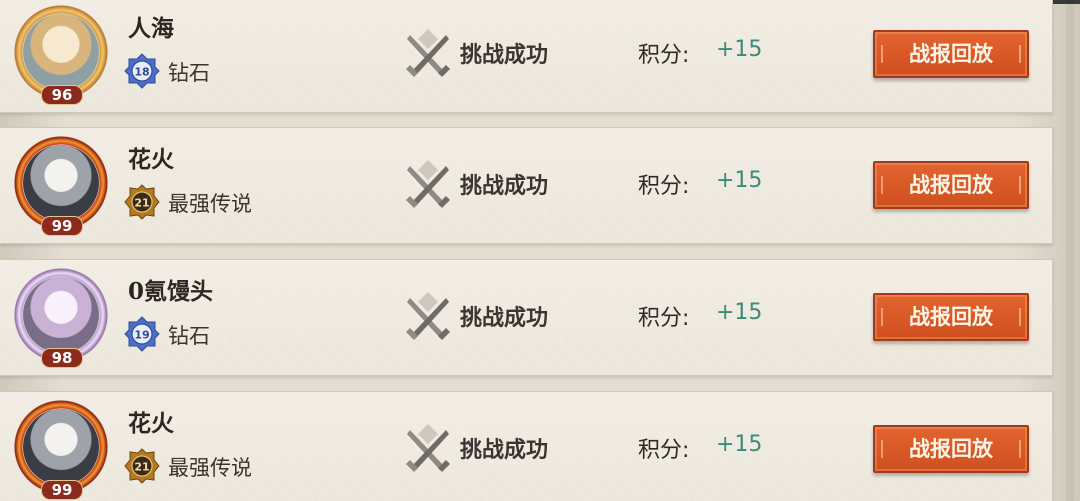 This screenshot has width=1080, height=501. Describe the element at coordinates (62, 357) in the screenshot. I see `player-level-badge: 98` at that location.